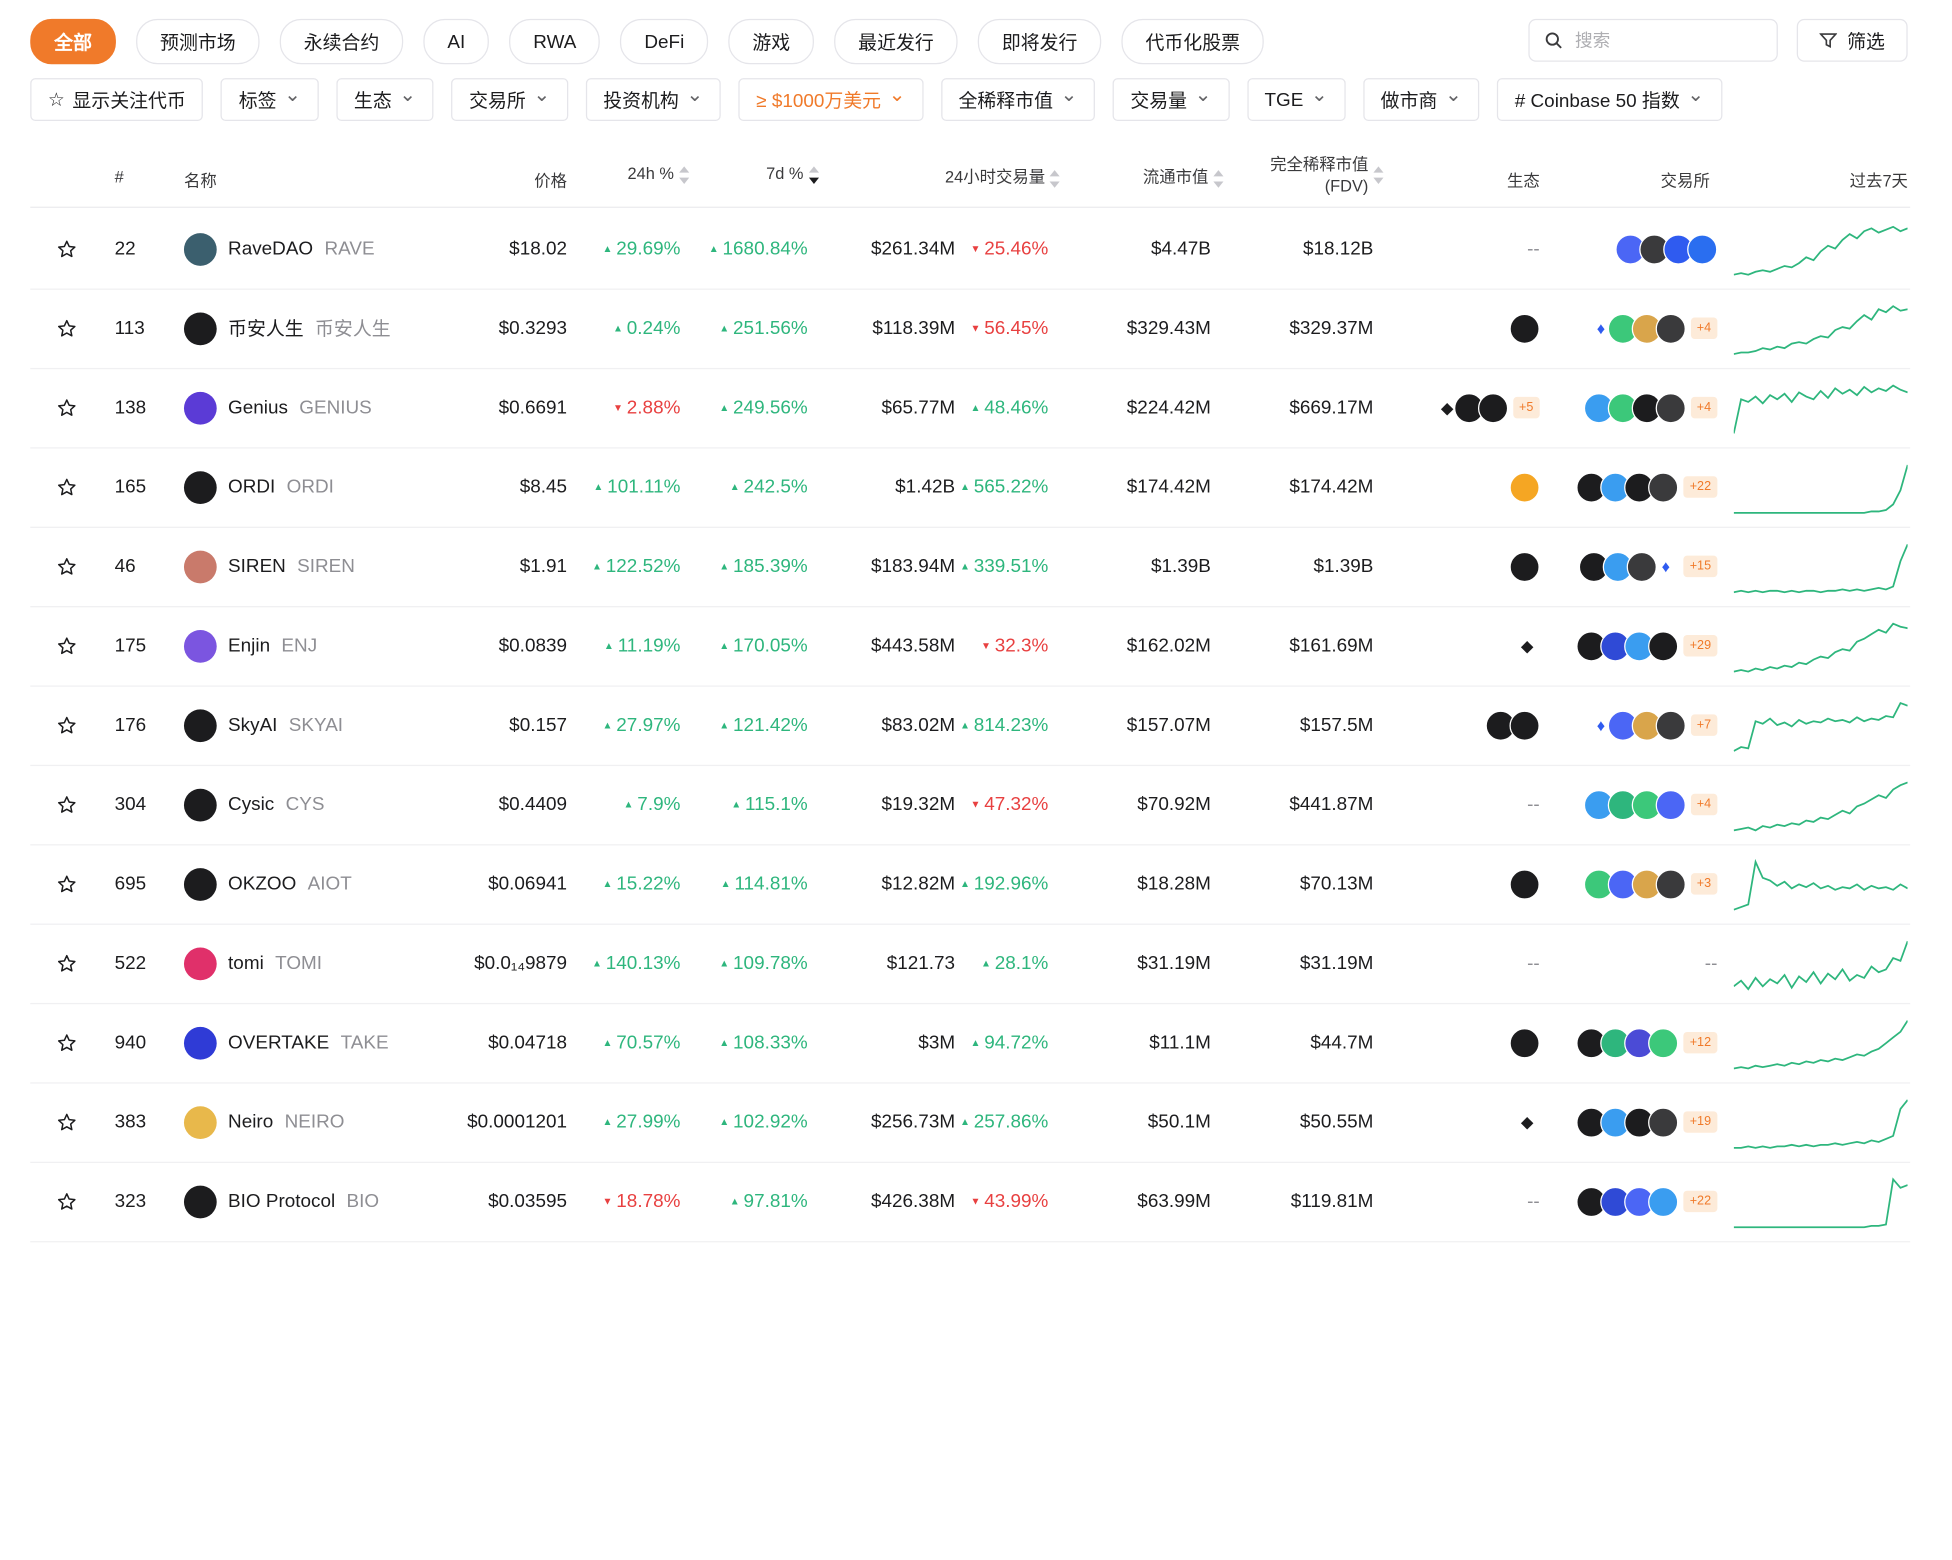 Image resolution: width=1952 pixels, height=1560 pixels. I want to click on header-fdv: 完全稀释市值 (FDV), so click(1327, 175).